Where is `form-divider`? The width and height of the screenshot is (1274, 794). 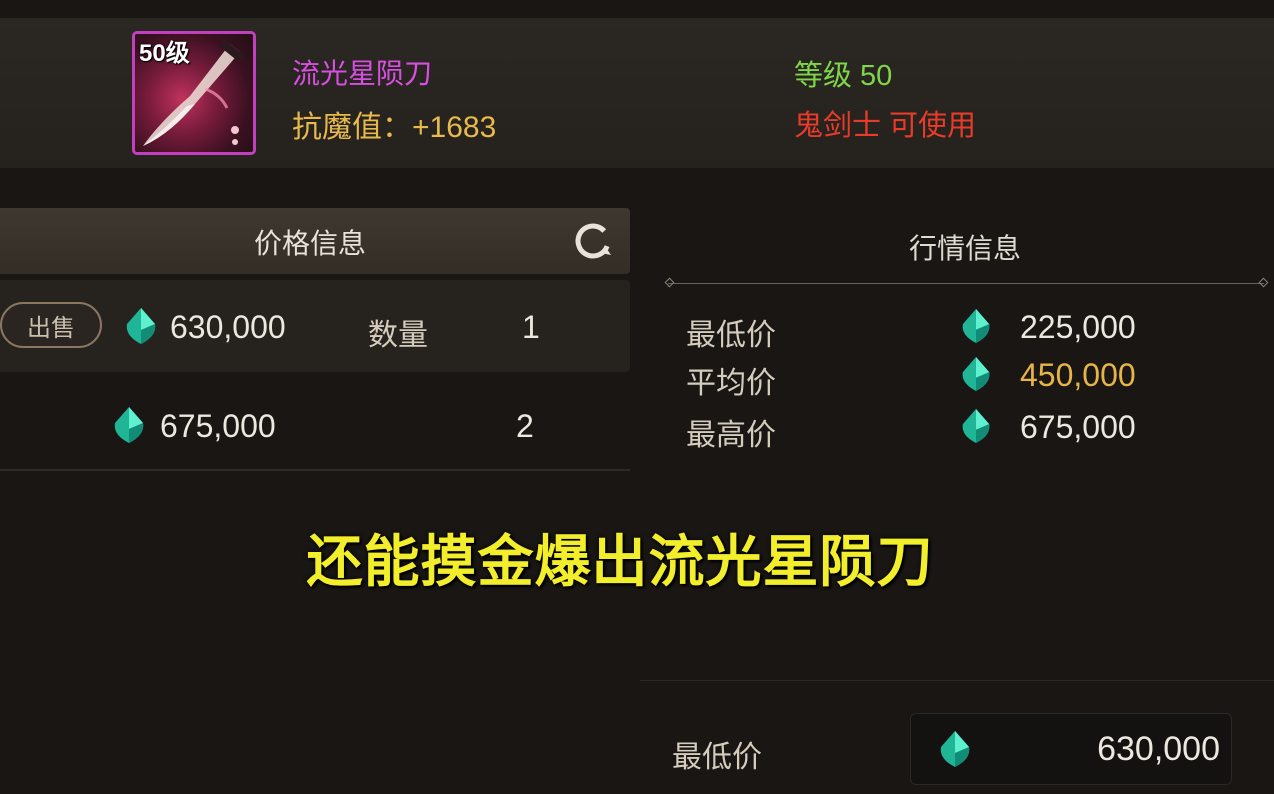
form-divider is located at coordinates (957, 680).